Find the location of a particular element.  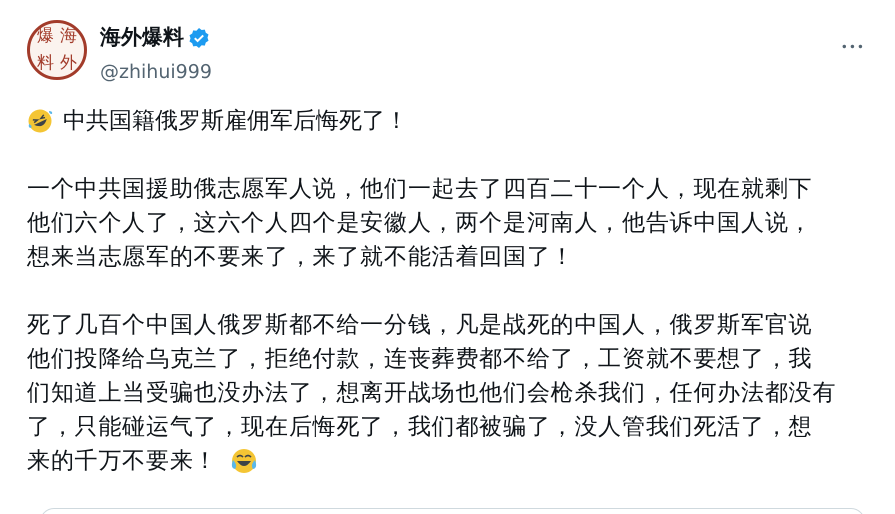

seal-character: 海 is located at coordinates (68, 36).